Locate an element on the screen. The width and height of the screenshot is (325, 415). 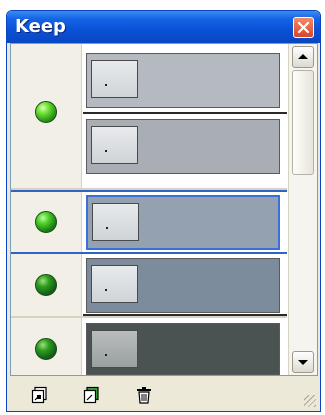
scroll-down-button is located at coordinates (303, 362).